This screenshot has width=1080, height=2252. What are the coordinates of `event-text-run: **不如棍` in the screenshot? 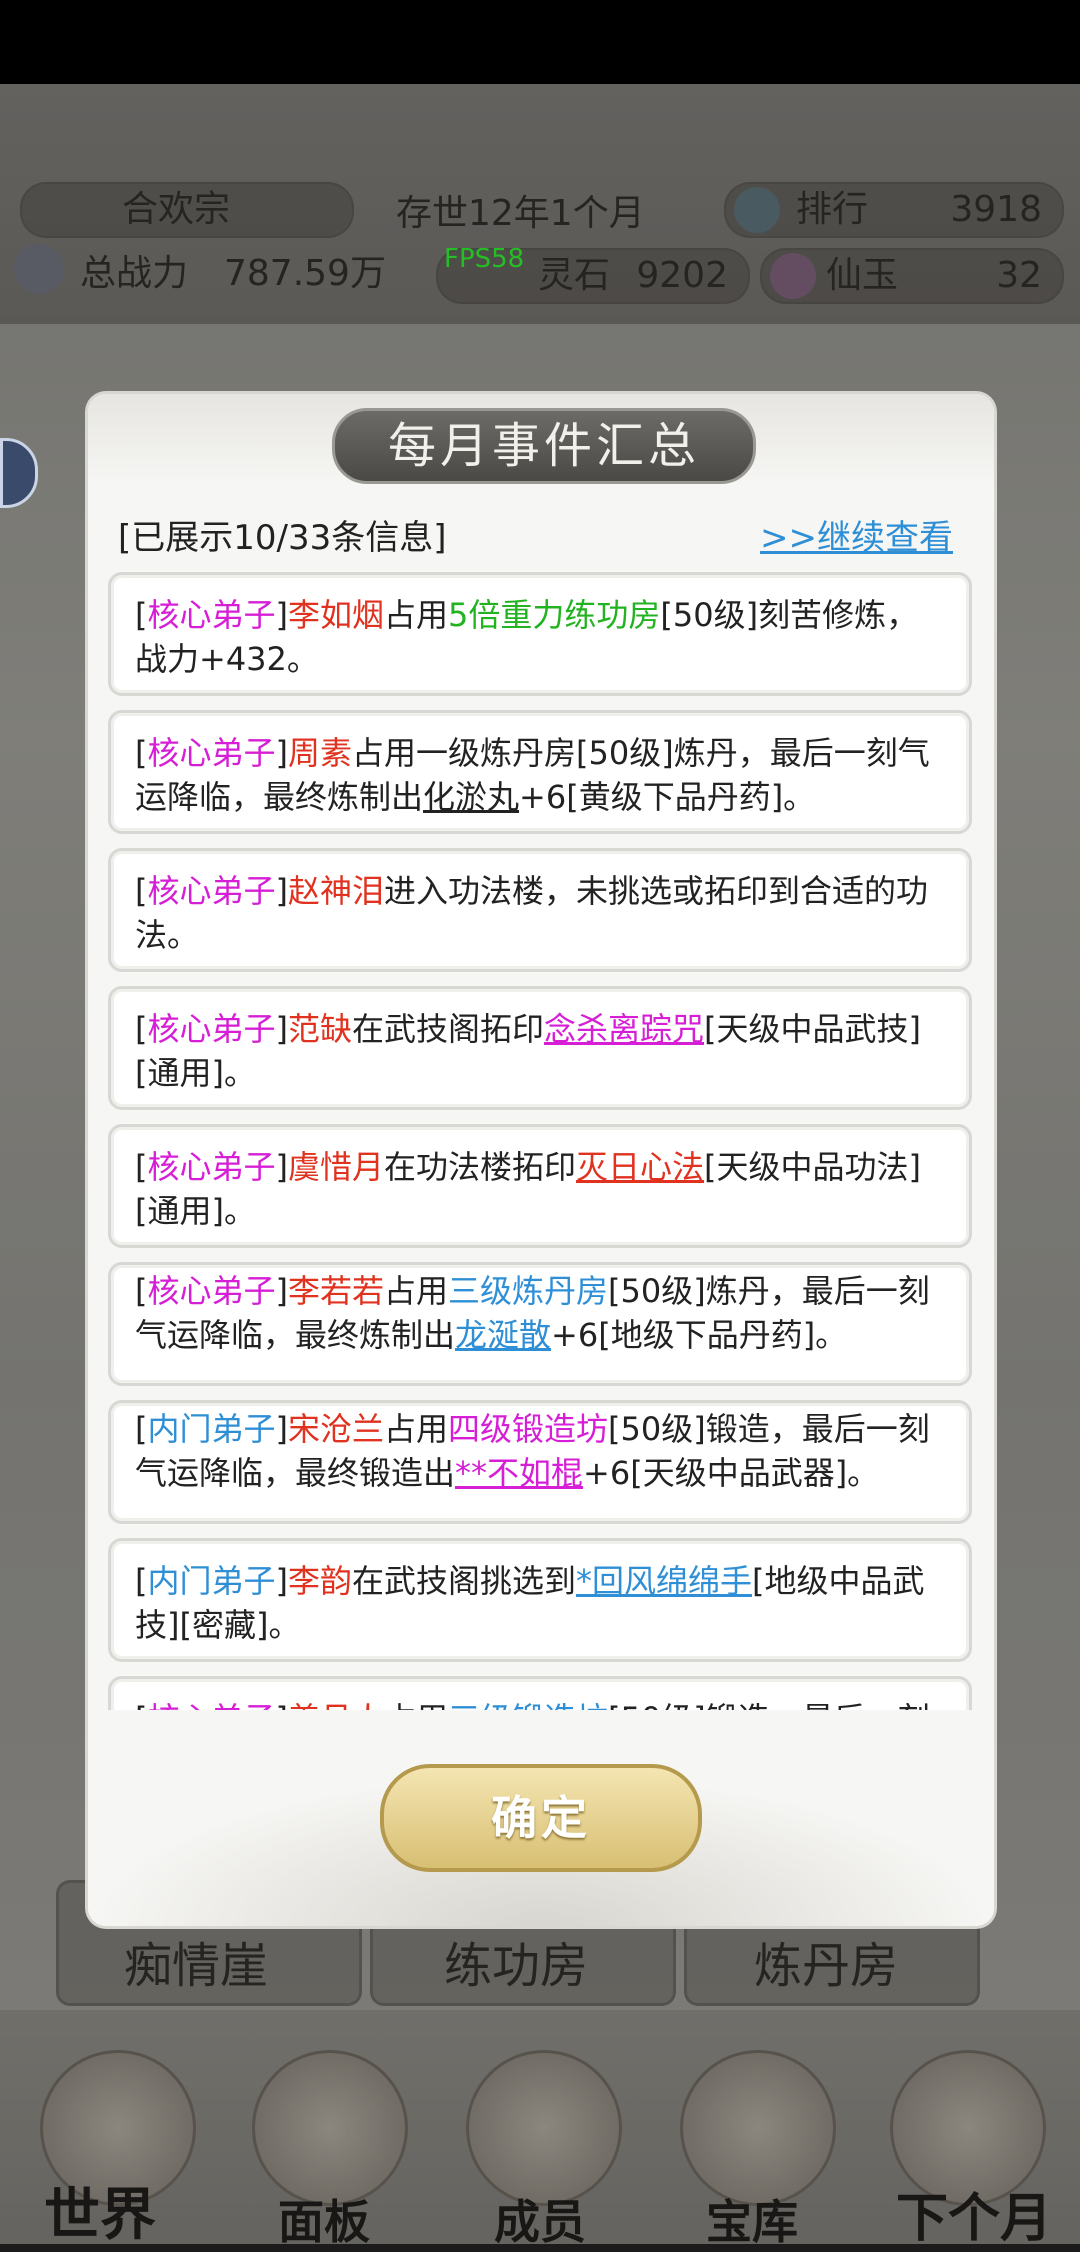 It's located at (519, 1473).